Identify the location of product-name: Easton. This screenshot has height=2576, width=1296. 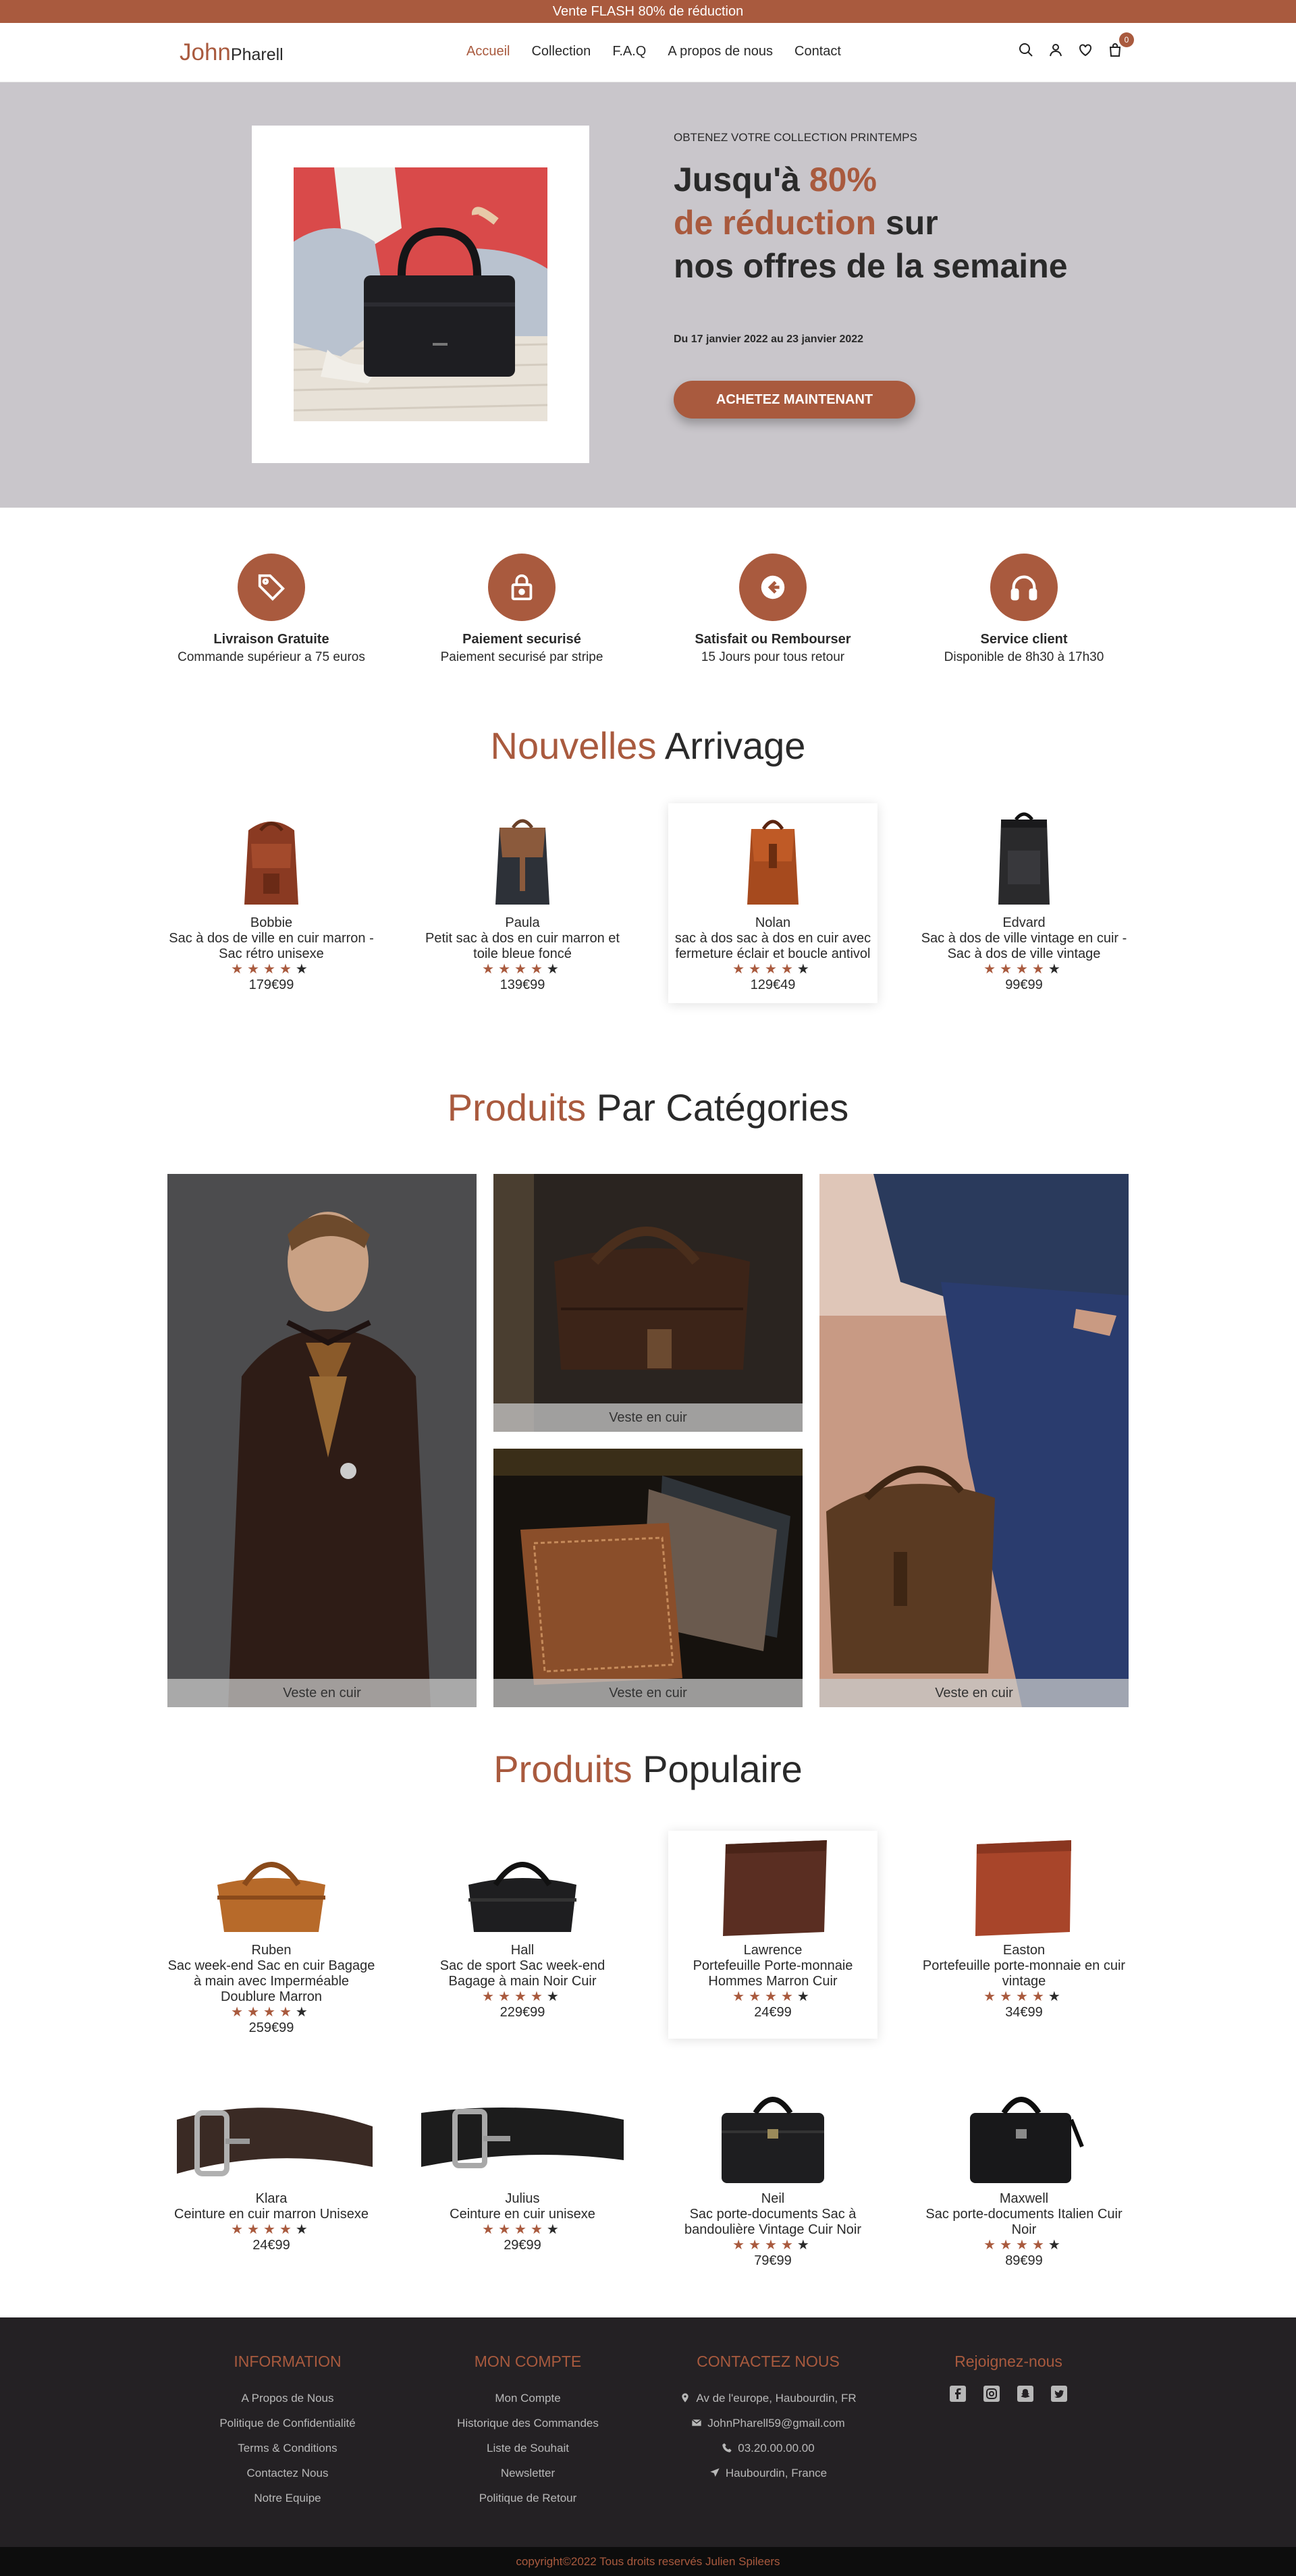
(1024, 1950).